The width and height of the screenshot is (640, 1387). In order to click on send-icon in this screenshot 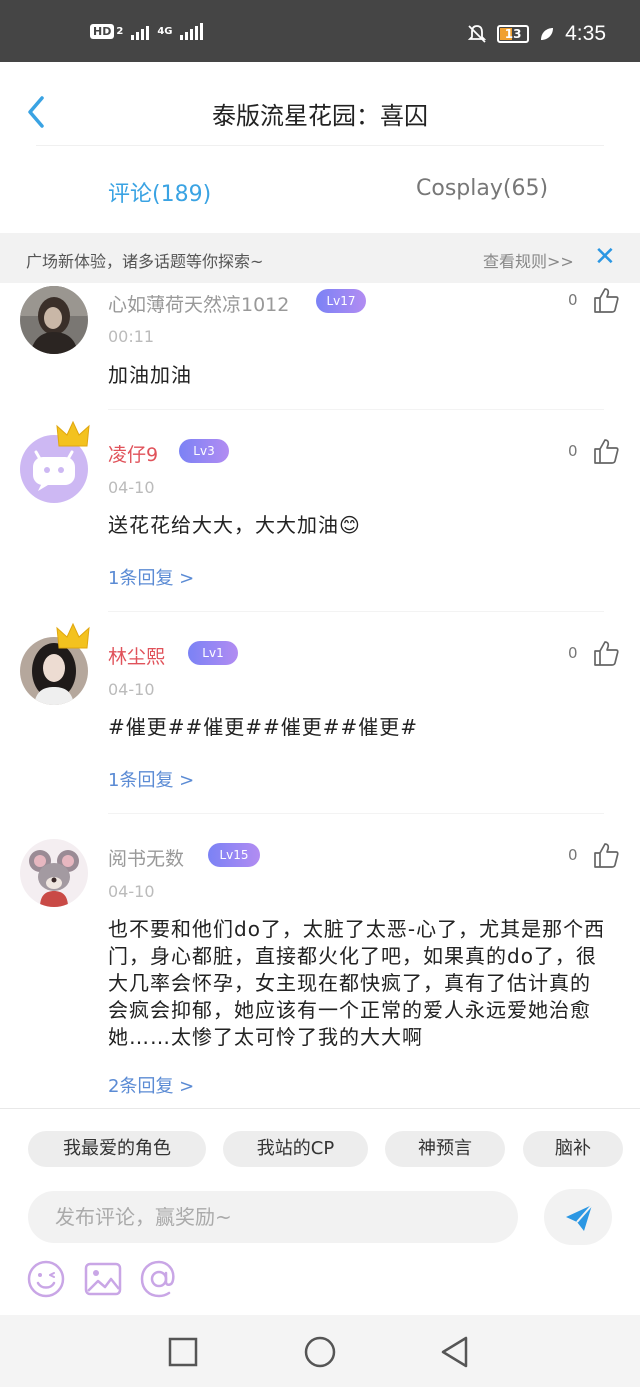, I will do `click(579, 1217)`.